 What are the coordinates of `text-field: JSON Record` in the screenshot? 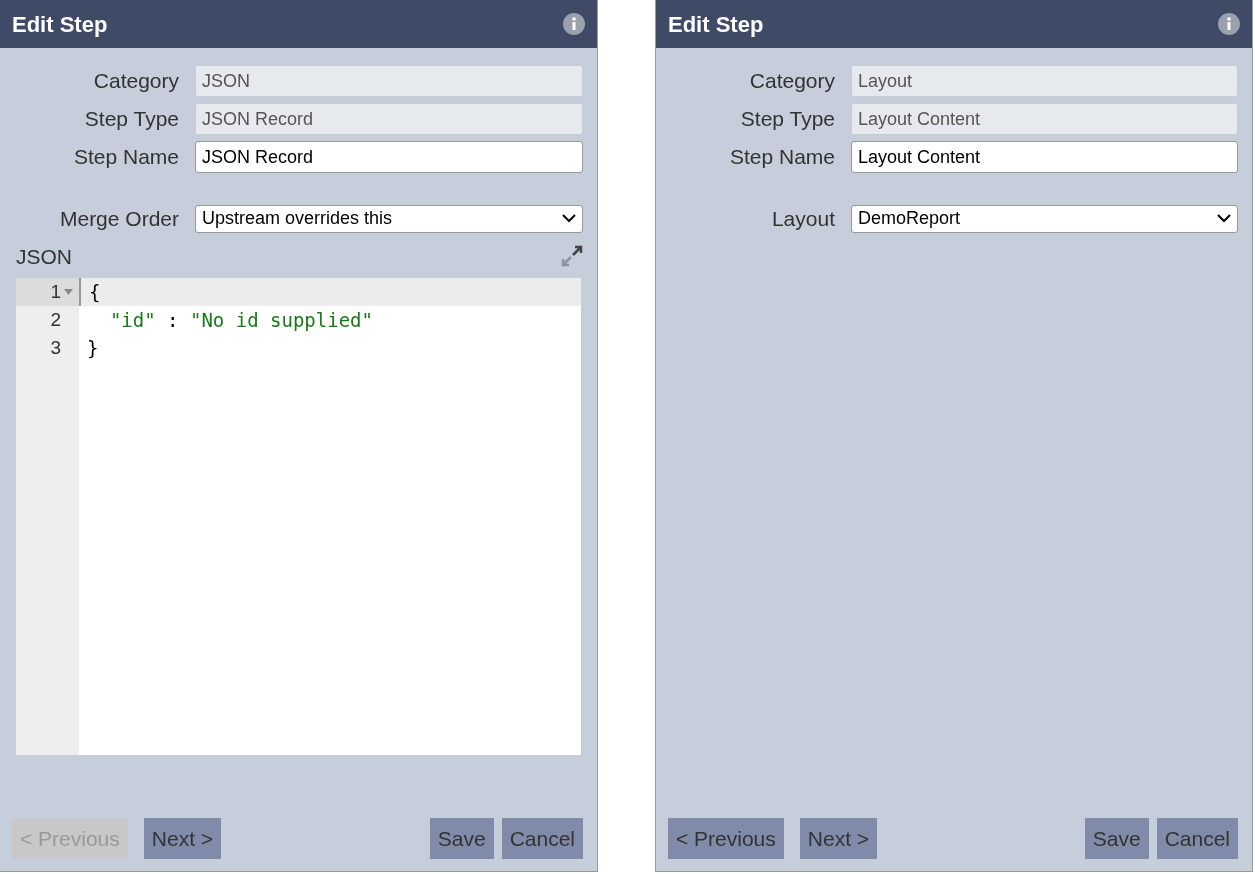 It's located at (389, 157).